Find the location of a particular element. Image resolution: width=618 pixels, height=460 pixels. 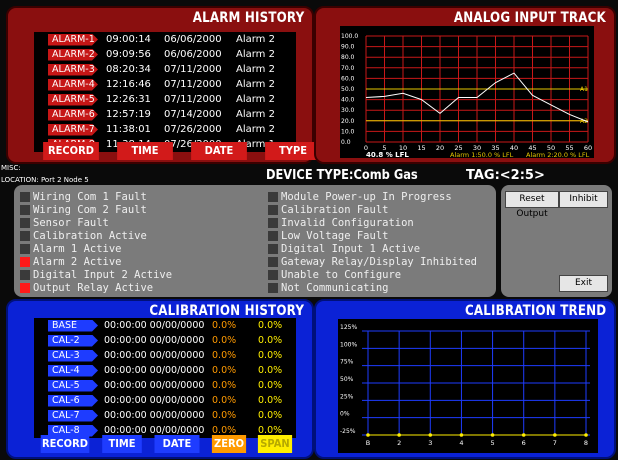

status-row: Invalid Configuration is located at coordinates (380, 222).